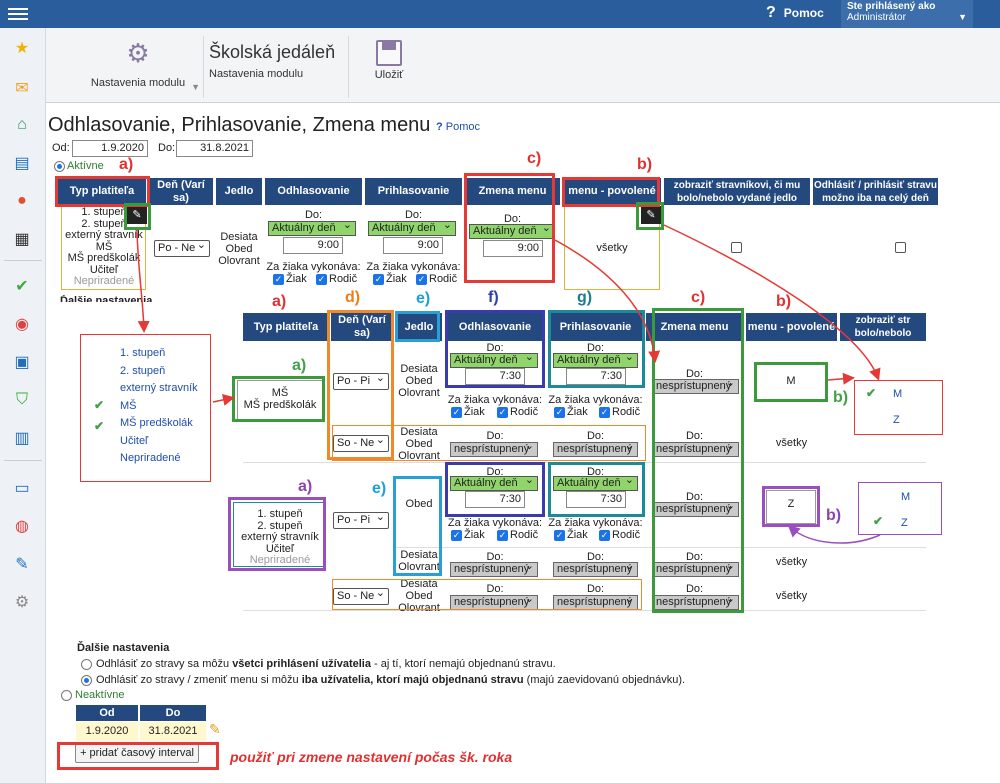  I want to click on more-settings-title: Ďalšie nastavenia, so click(123, 648).